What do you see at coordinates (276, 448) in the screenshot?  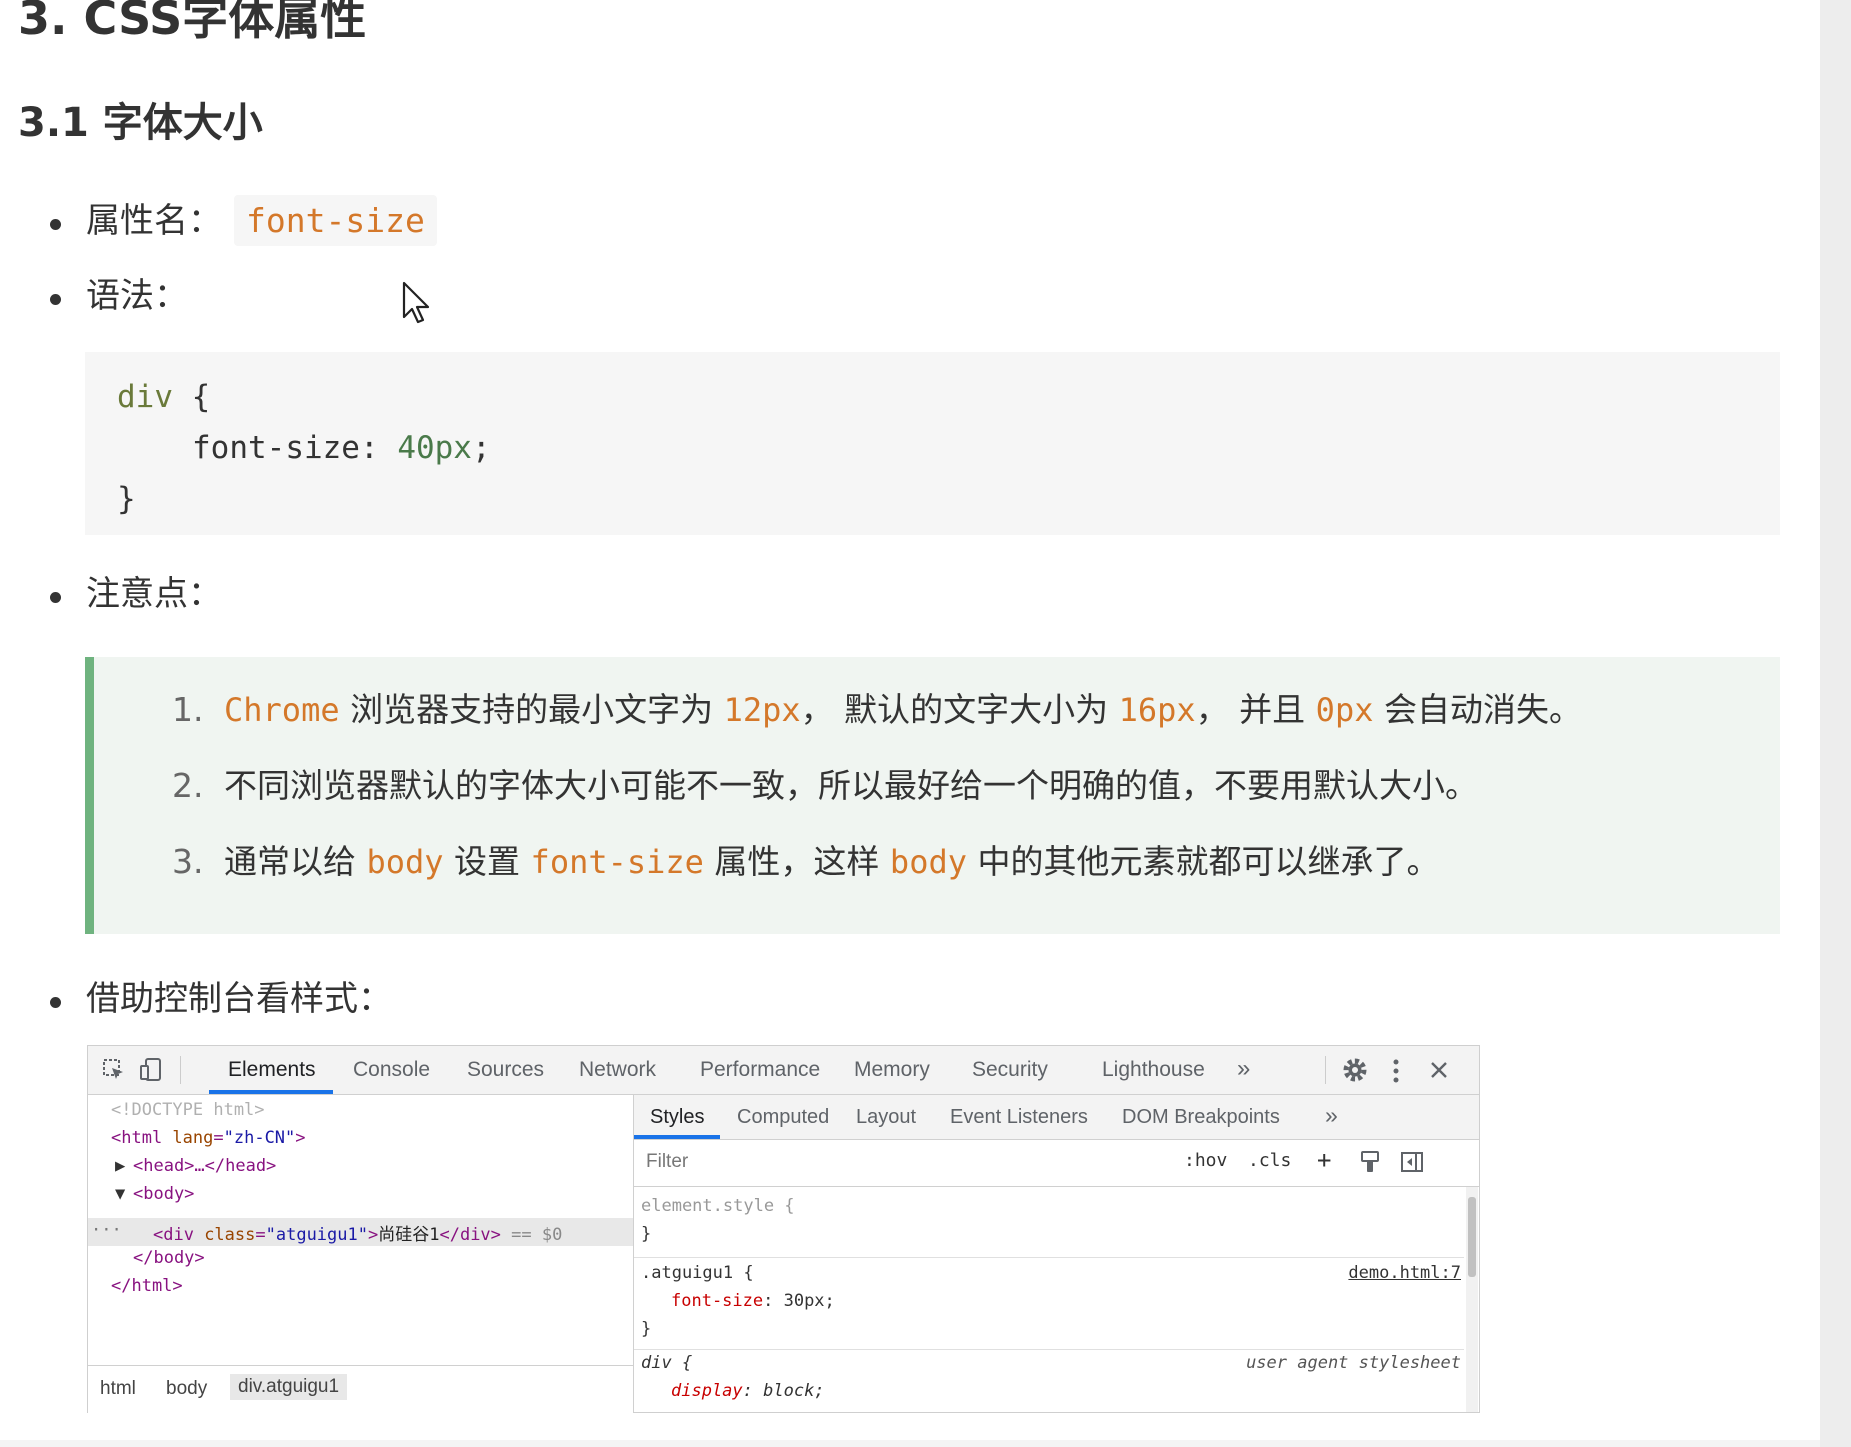 I see `code-property: font-size` at bounding box center [276, 448].